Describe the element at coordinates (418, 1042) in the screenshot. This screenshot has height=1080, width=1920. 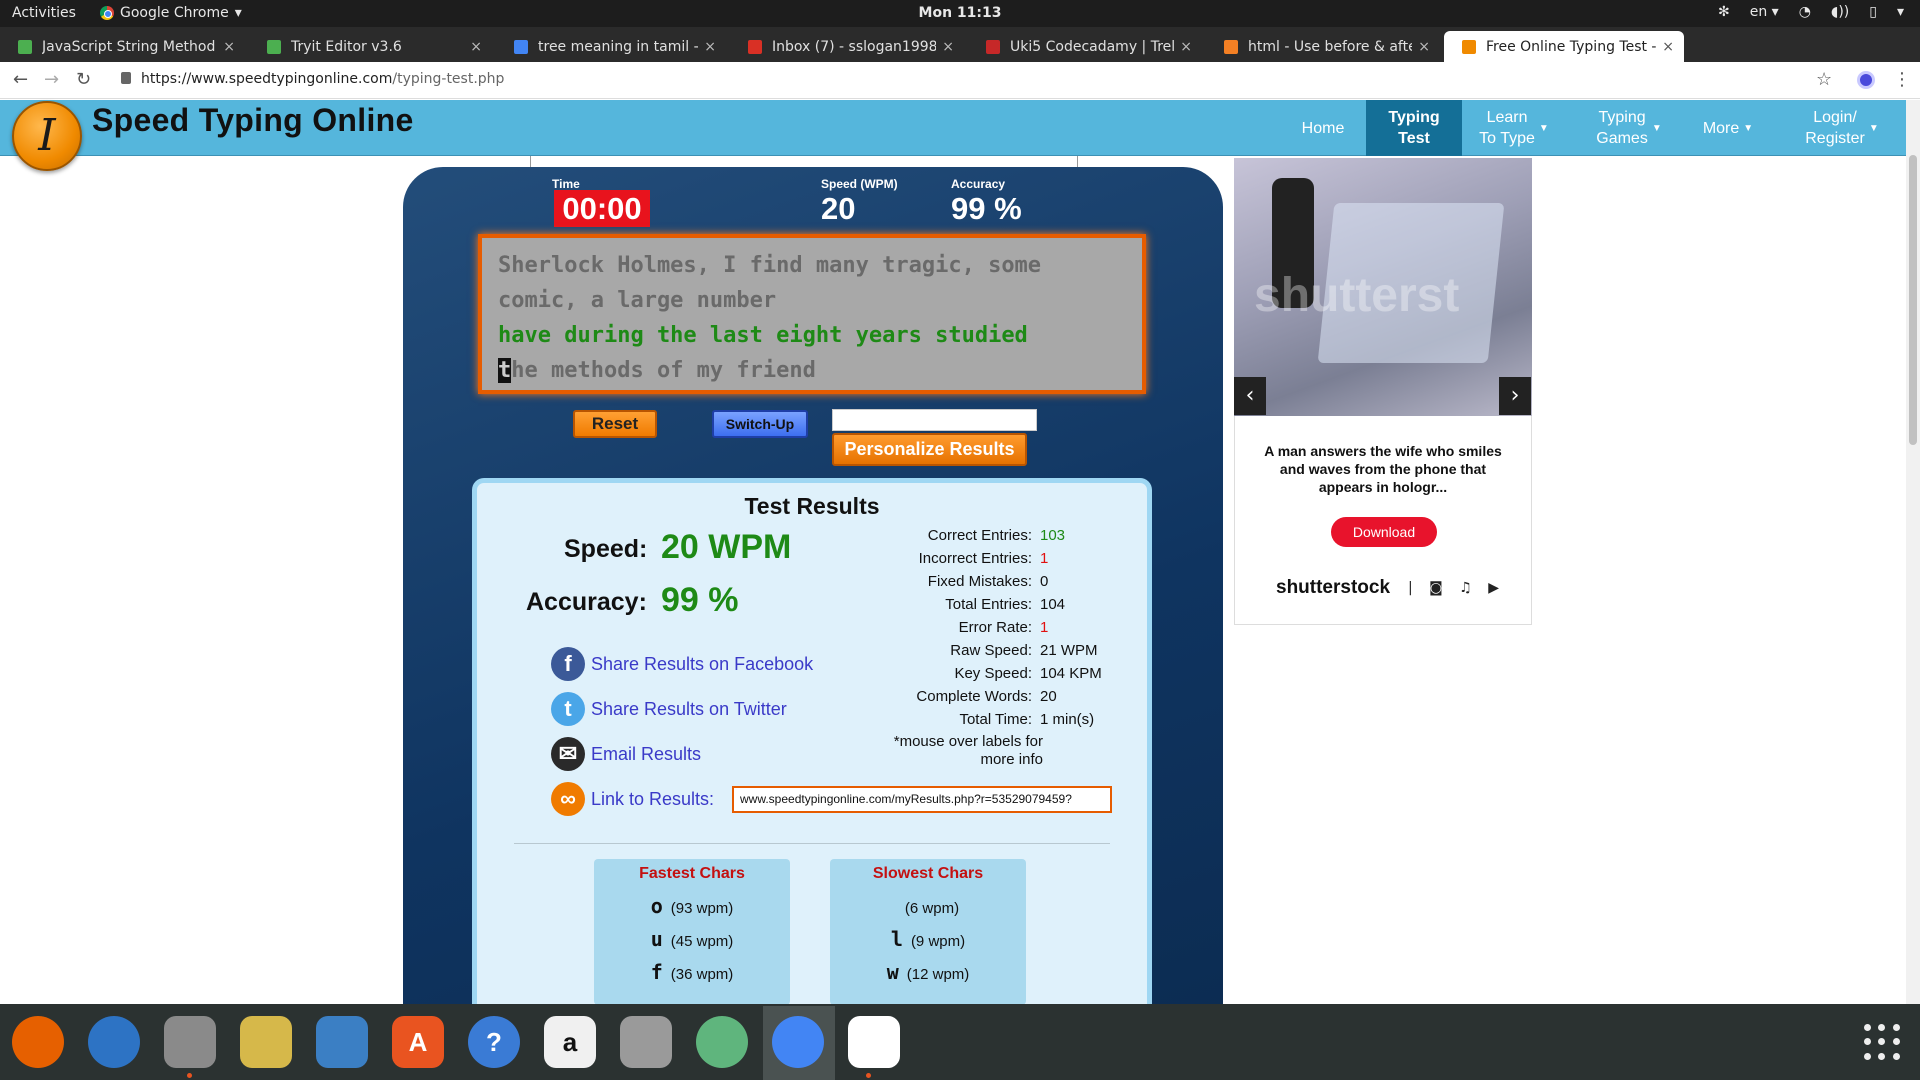
I see `software-center-icon: A` at that location.